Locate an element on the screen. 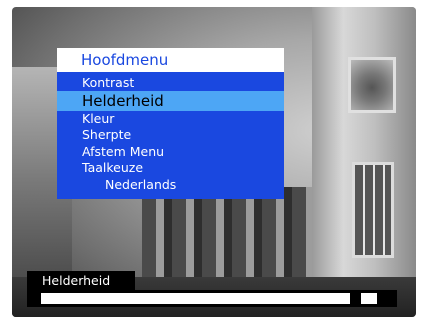 This screenshot has width=427, height=324. brightness-slider is located at coordinates (212, 298).